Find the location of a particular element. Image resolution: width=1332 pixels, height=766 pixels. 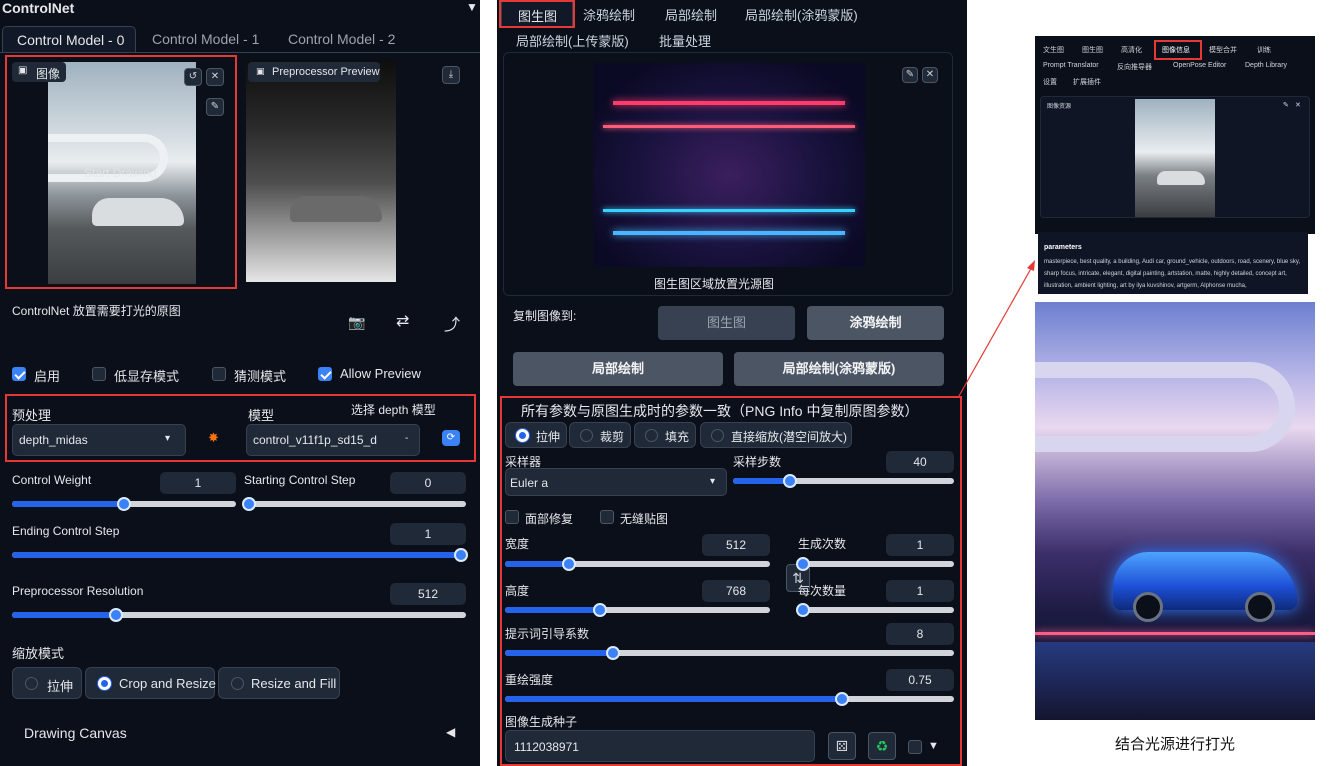

steps-input: 40 is located at coordinates (920, 462).